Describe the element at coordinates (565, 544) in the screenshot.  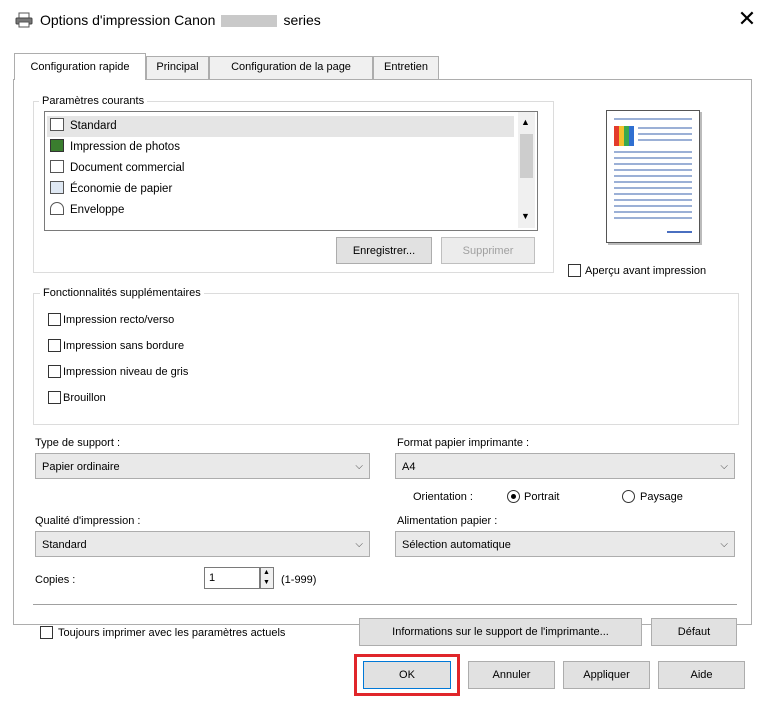
I see `paper-source-select: Sélection automatique ⌵` at that location.